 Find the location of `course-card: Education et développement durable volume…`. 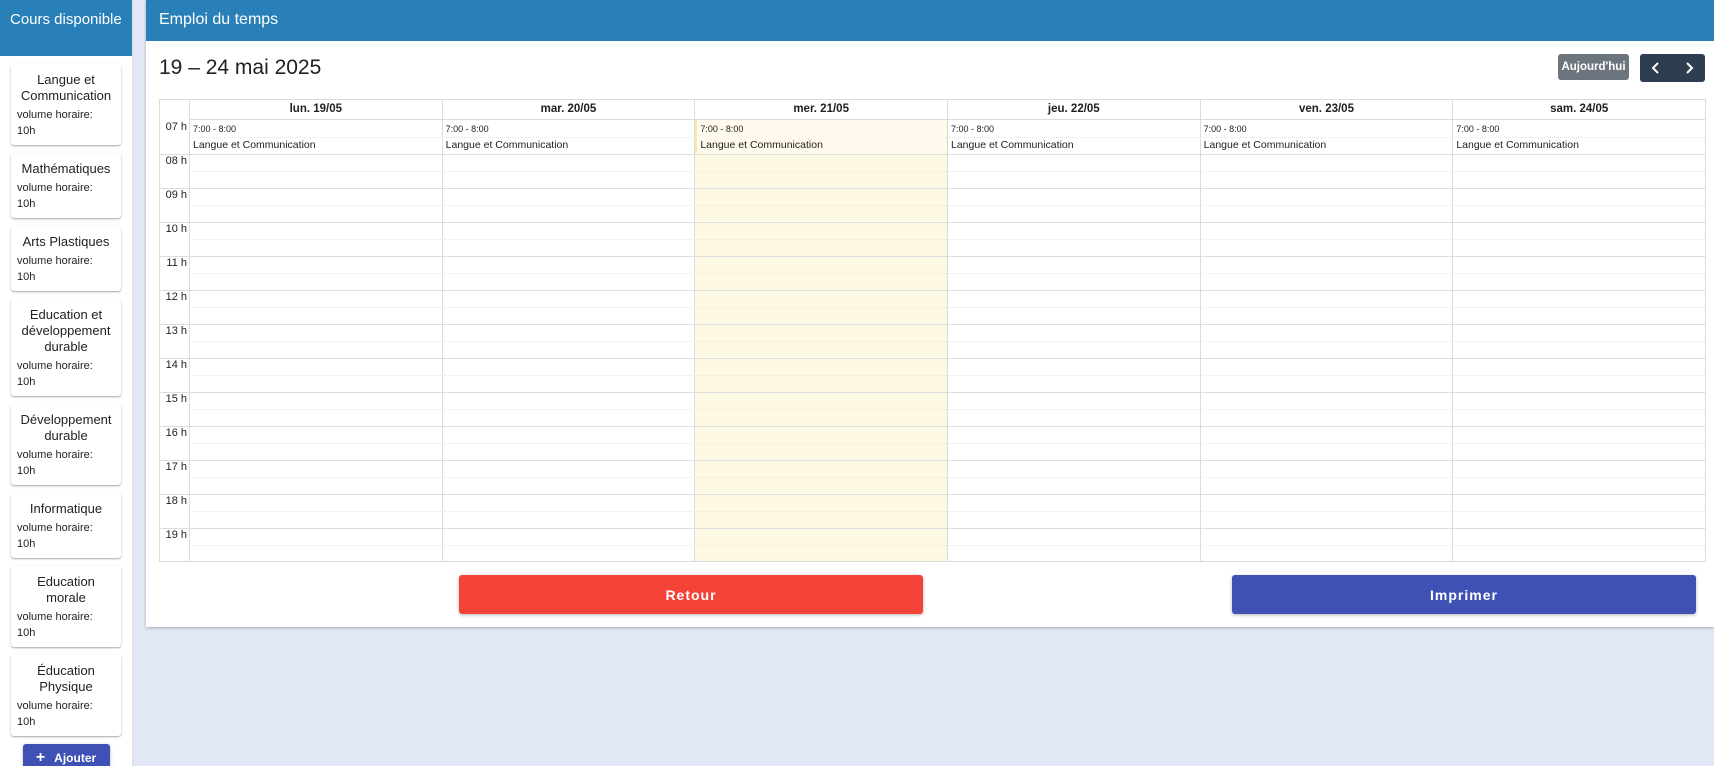

course-card: Education et développement durable volume… is located at coordinates (66, 347).